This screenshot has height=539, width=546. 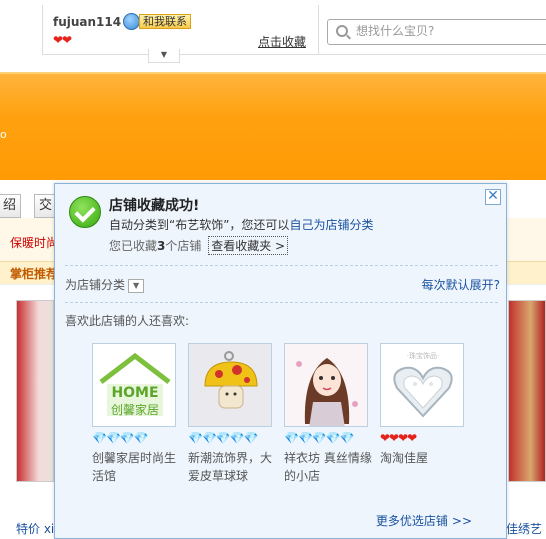 I want to click on category-label: 为店铺分类, so click(x=95, y=285).